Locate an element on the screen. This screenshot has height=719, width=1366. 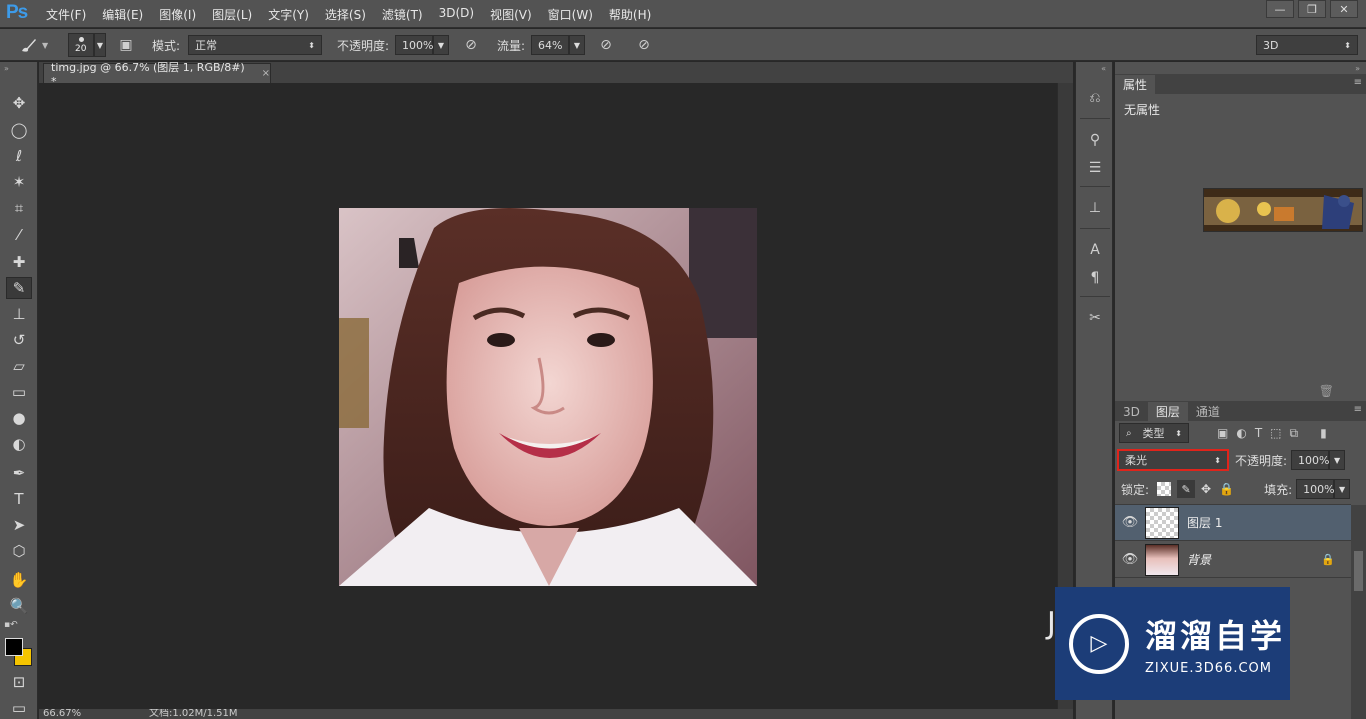
screen-mode-icon: ▭ is located at coordinates (19, 708).